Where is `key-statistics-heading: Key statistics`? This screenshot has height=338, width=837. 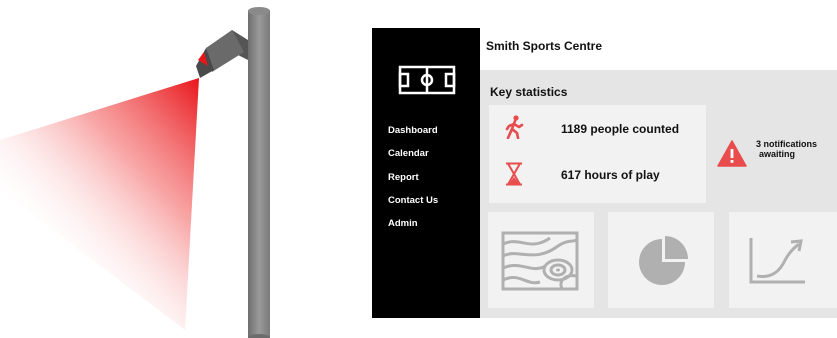
key-statistics-heading: Key statistics is located at coordinates (529, 92).